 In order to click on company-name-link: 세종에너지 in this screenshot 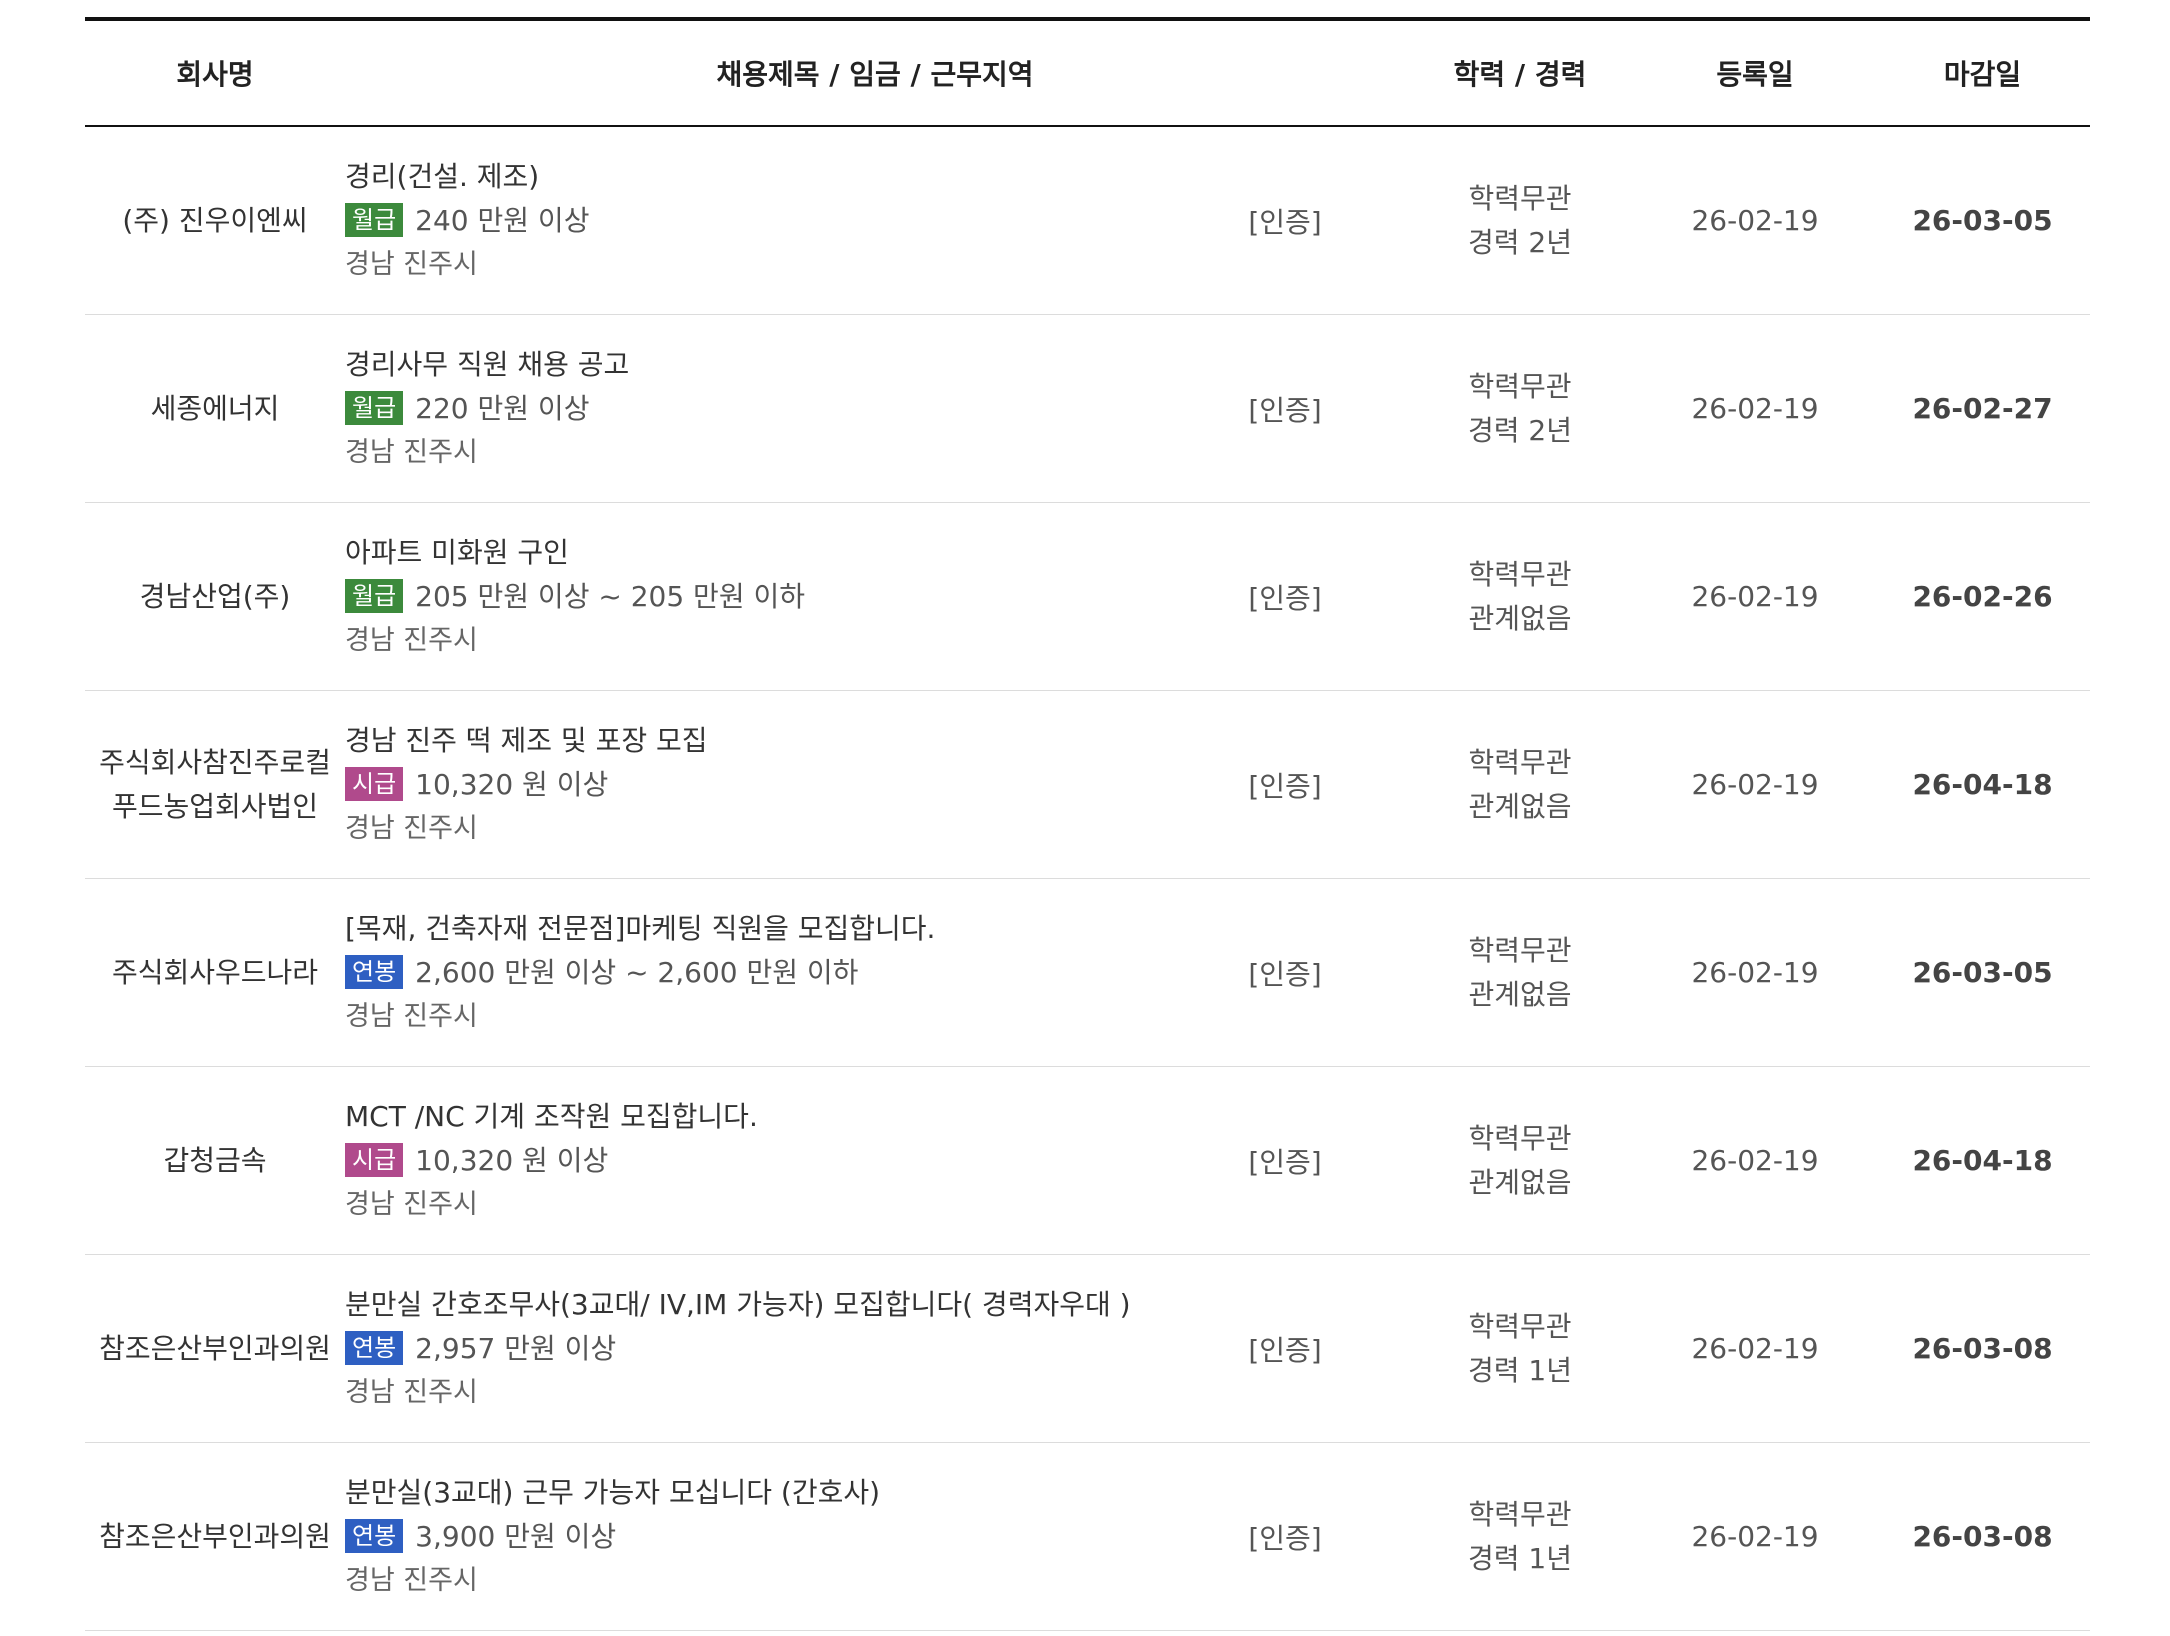, I will do `click(215, 409)`.